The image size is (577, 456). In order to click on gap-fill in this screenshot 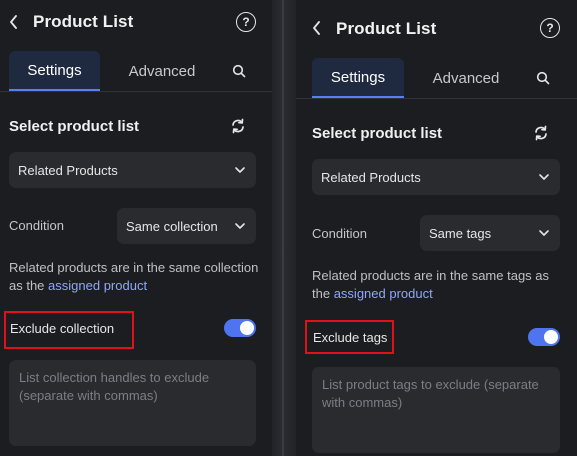, I will do `click(284, 228)`.